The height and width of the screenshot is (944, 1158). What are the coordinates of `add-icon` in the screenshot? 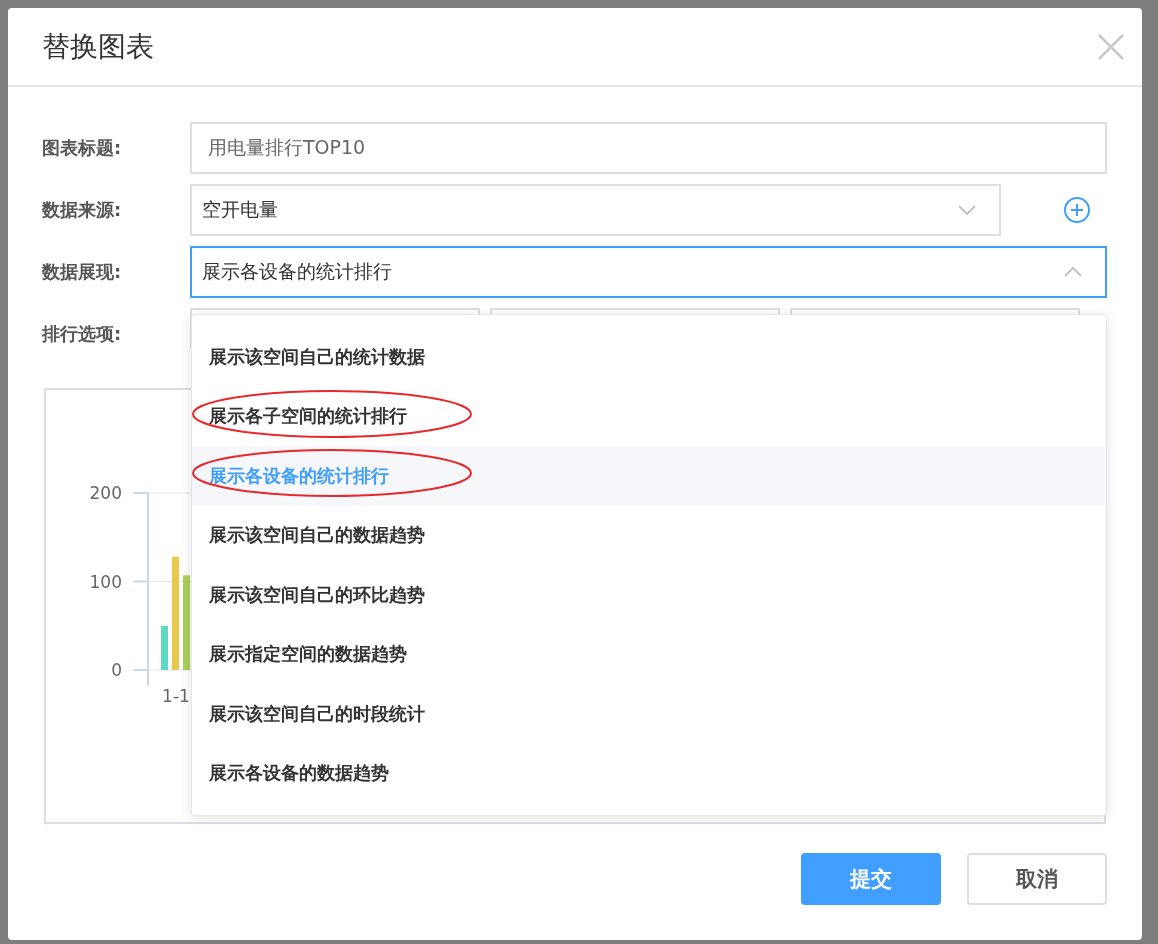 It's located at (1077, 210).